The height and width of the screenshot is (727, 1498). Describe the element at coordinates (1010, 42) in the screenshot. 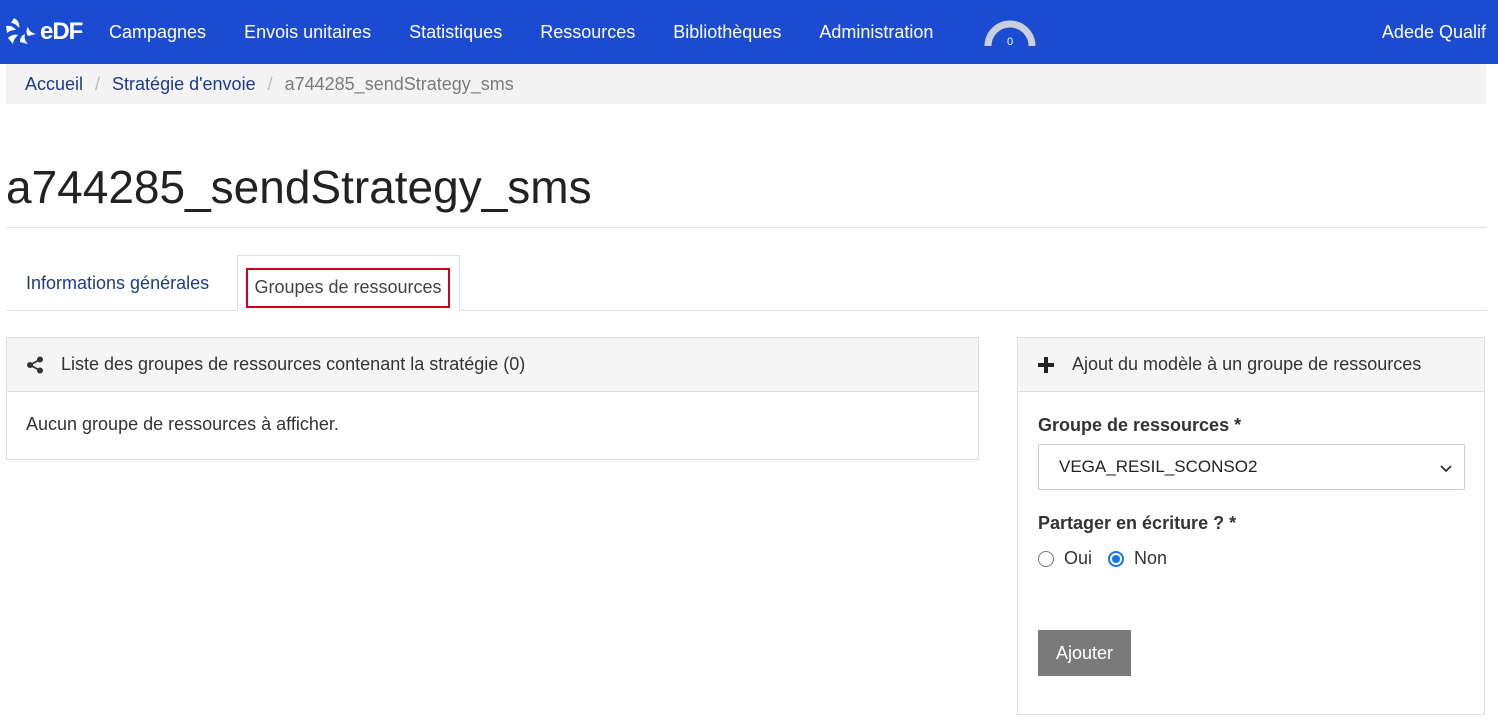

I see `gauge-value: 0` at that location.